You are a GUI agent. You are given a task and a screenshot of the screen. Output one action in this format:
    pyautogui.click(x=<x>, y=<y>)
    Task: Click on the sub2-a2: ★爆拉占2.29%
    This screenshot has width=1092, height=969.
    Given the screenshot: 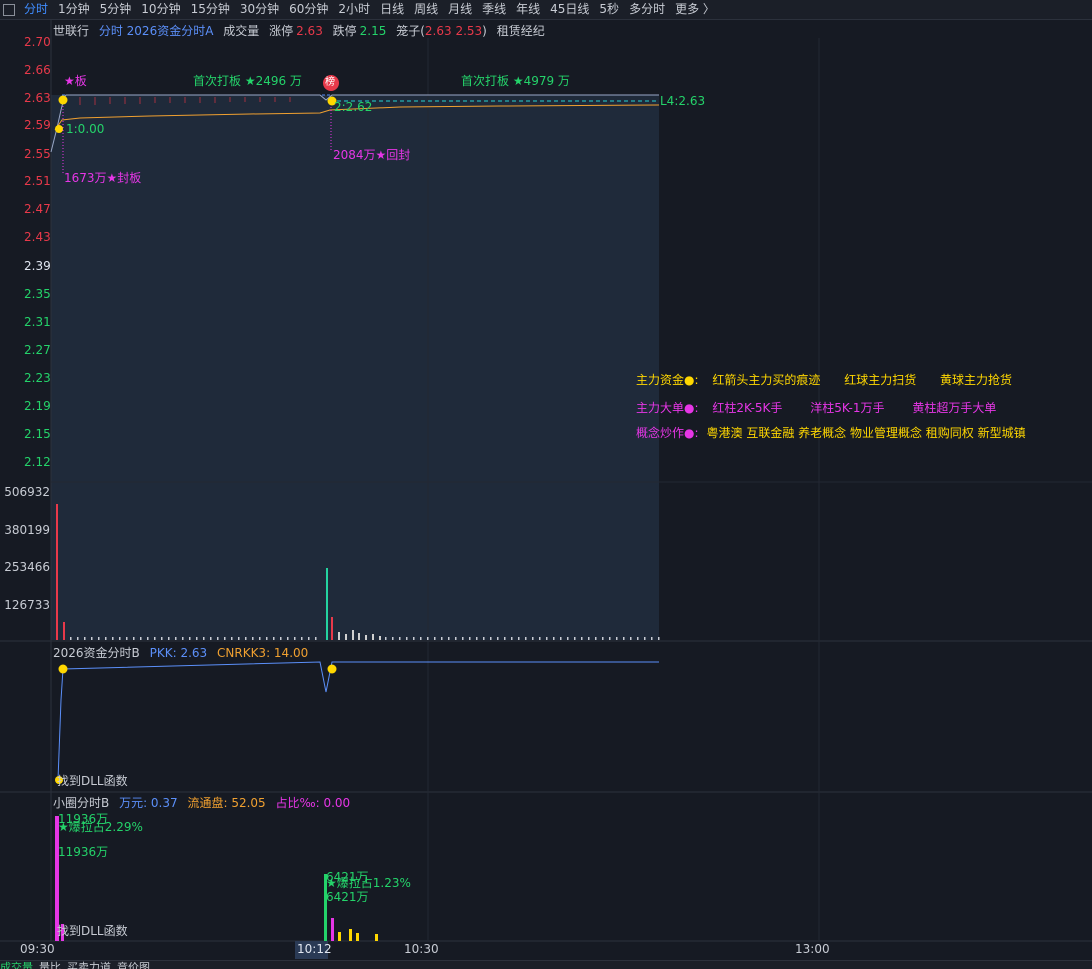 What is the action you would take?
    pyautogui.click(x=100, y=827)
    